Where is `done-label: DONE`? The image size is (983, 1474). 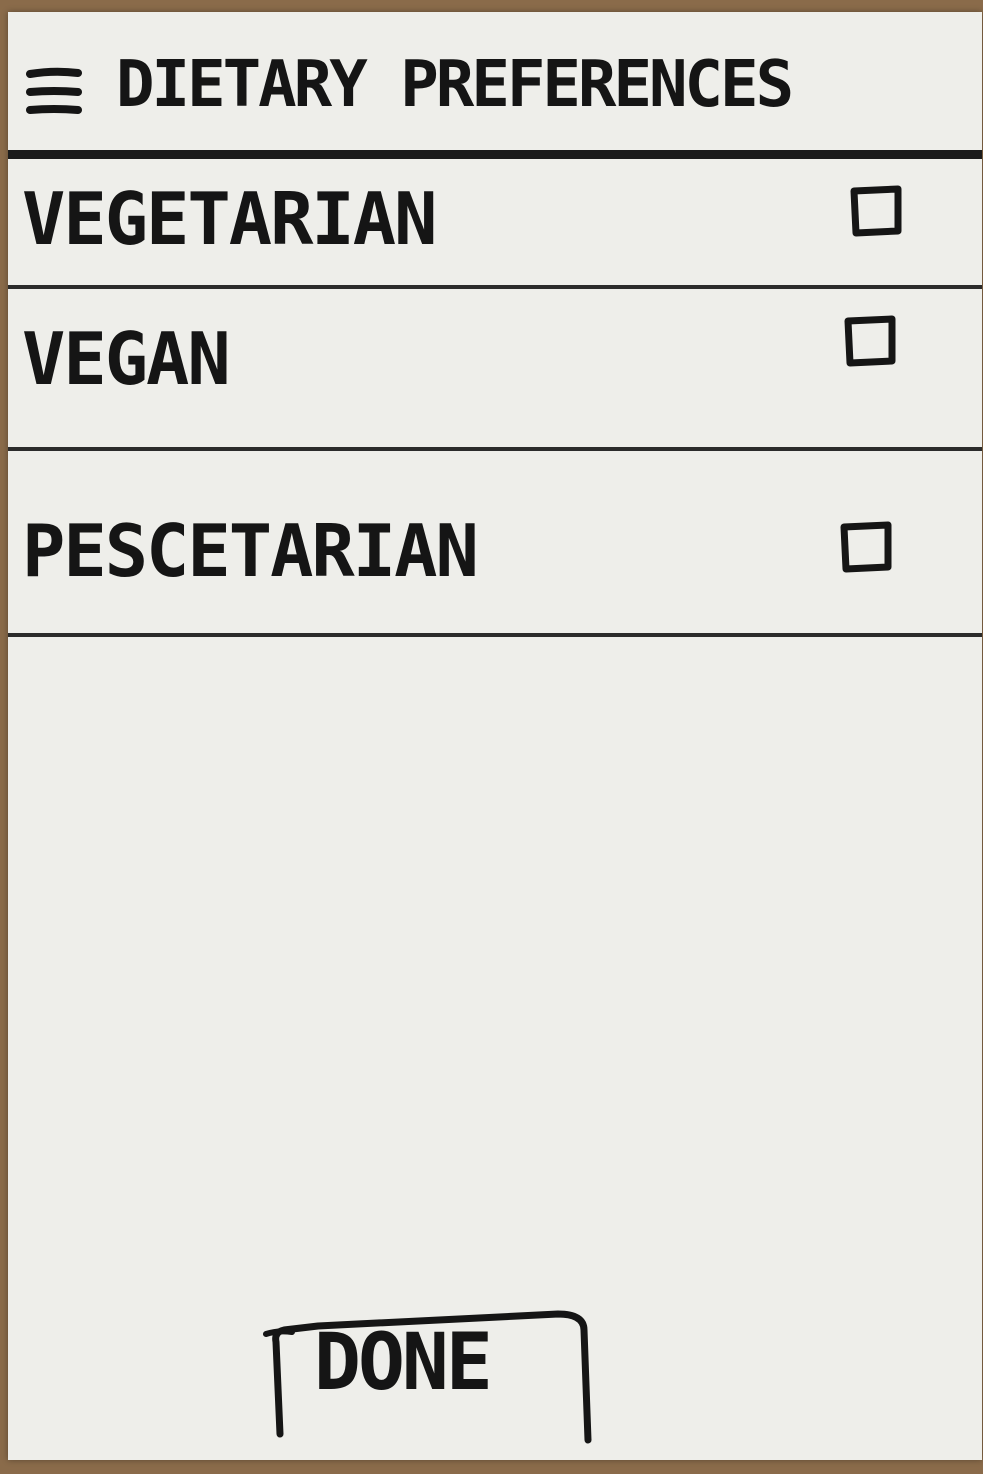 done-label: DONE is located at coordinates (403, 1363).